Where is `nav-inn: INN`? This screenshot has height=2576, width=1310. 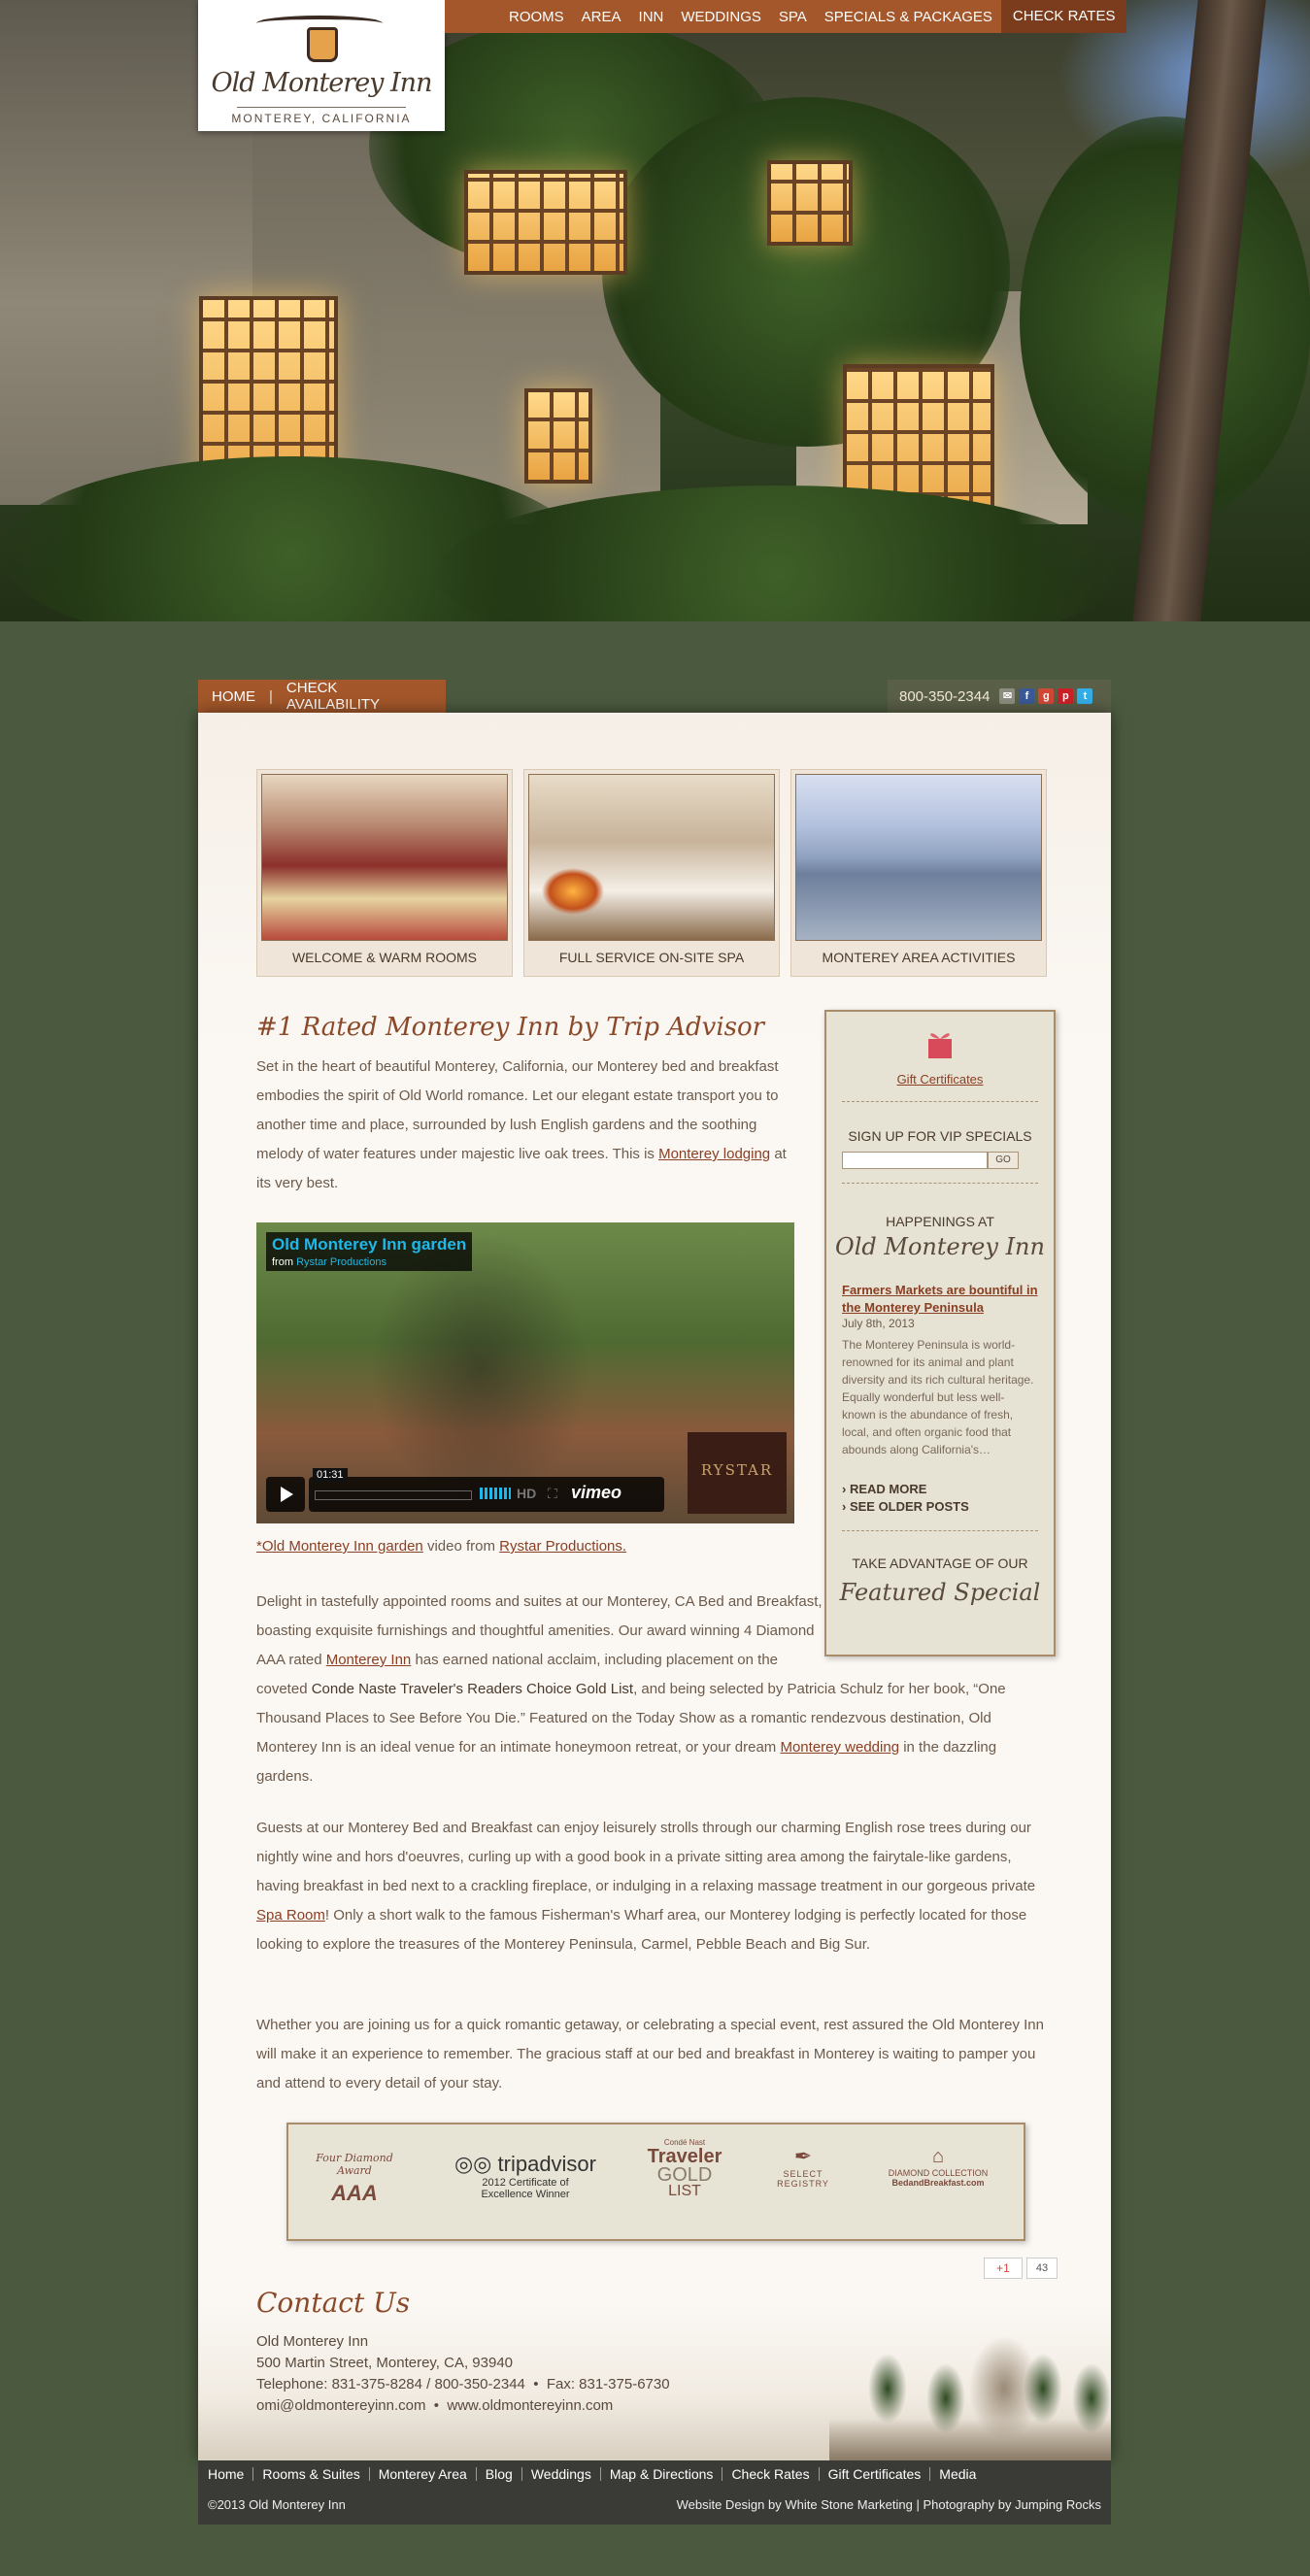 nav-inn: INN is located at coordinates (651, 17).